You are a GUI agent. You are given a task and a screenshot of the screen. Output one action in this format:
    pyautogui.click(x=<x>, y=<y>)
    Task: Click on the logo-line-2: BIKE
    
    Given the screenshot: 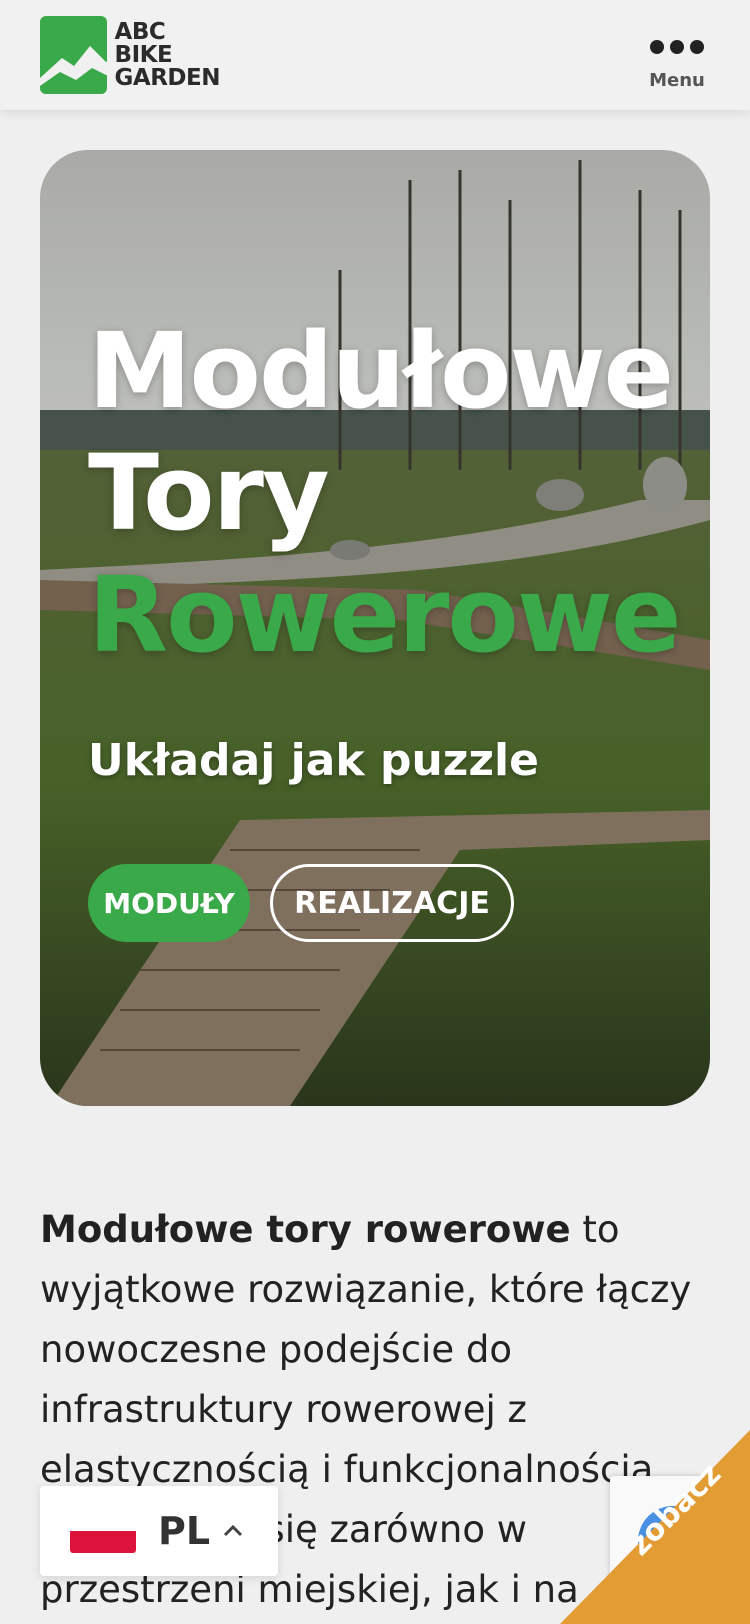 What is the action you would take?
    pyautogui.click(x=143, y=54)
    